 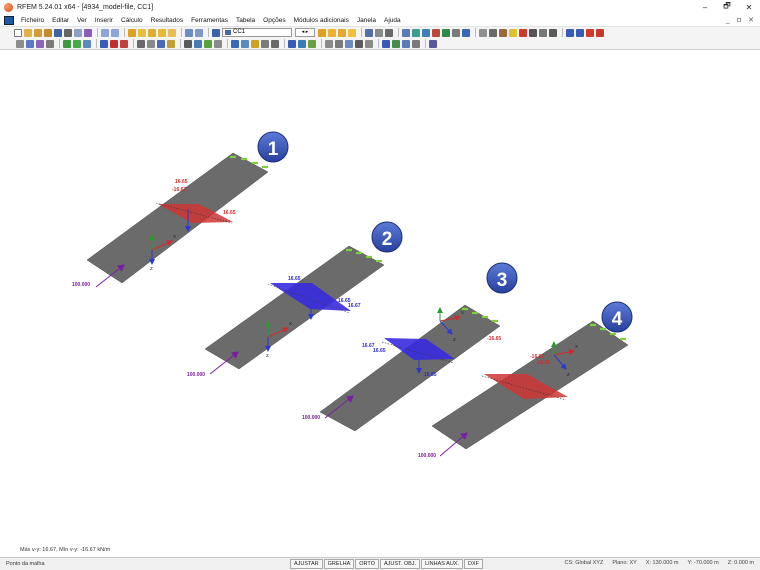 I want to click on move-icon, so click(x=208, y=43).